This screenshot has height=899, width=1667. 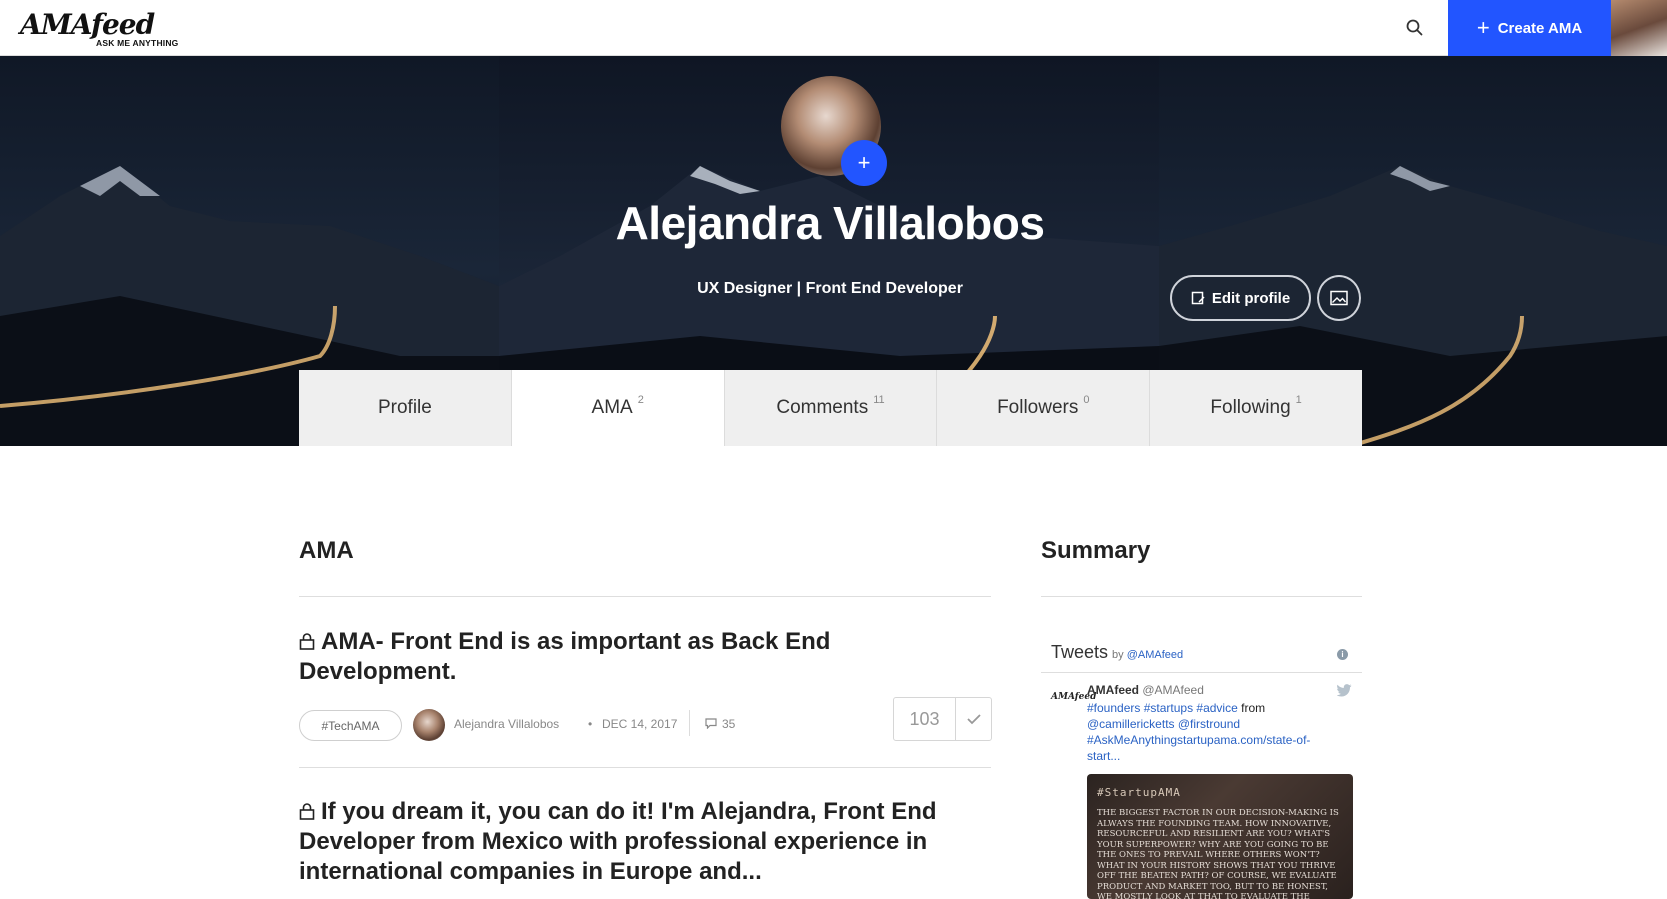 I want to click on tab-comments: Comments 11, so click(x=831, y=408).